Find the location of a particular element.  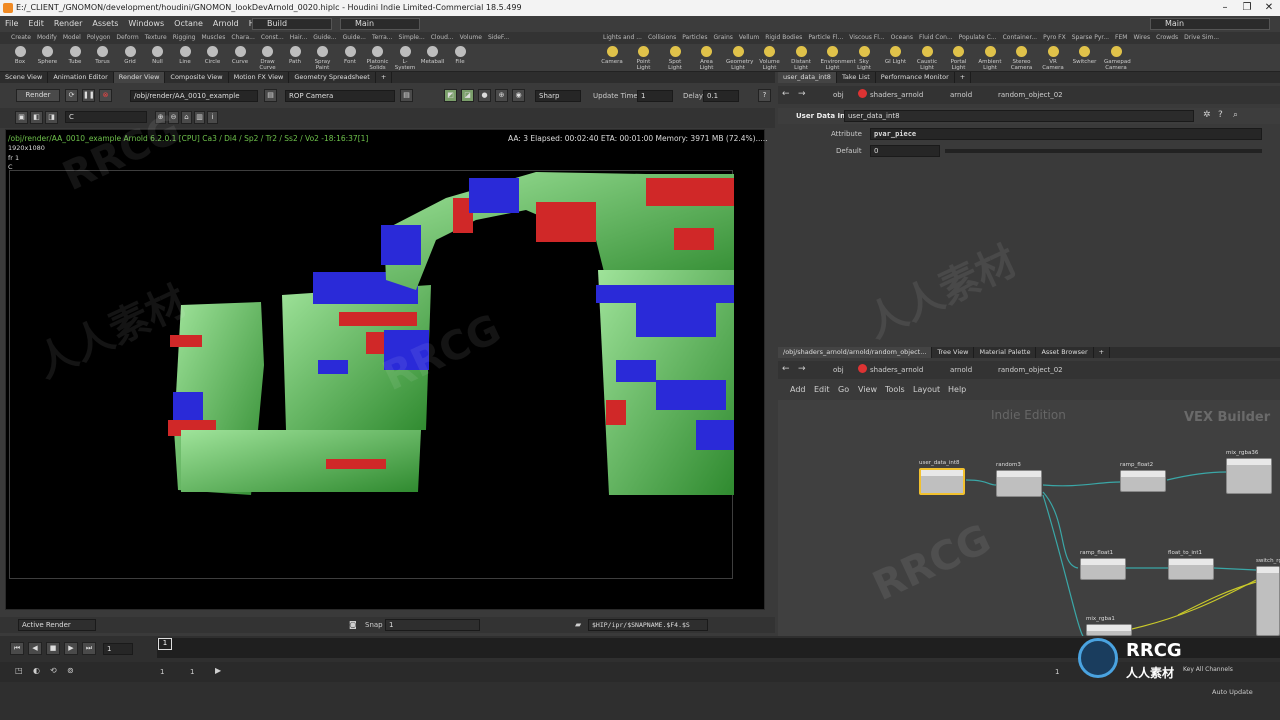

help-icon: ? is located at coordinates (1220, 115).